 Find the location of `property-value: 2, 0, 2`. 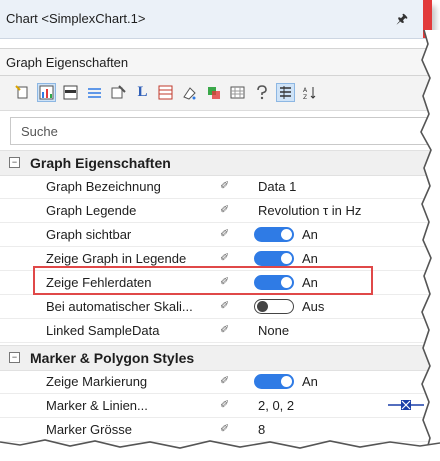

property-value: 2, 0, 2 is located at coordinates (276, 405).